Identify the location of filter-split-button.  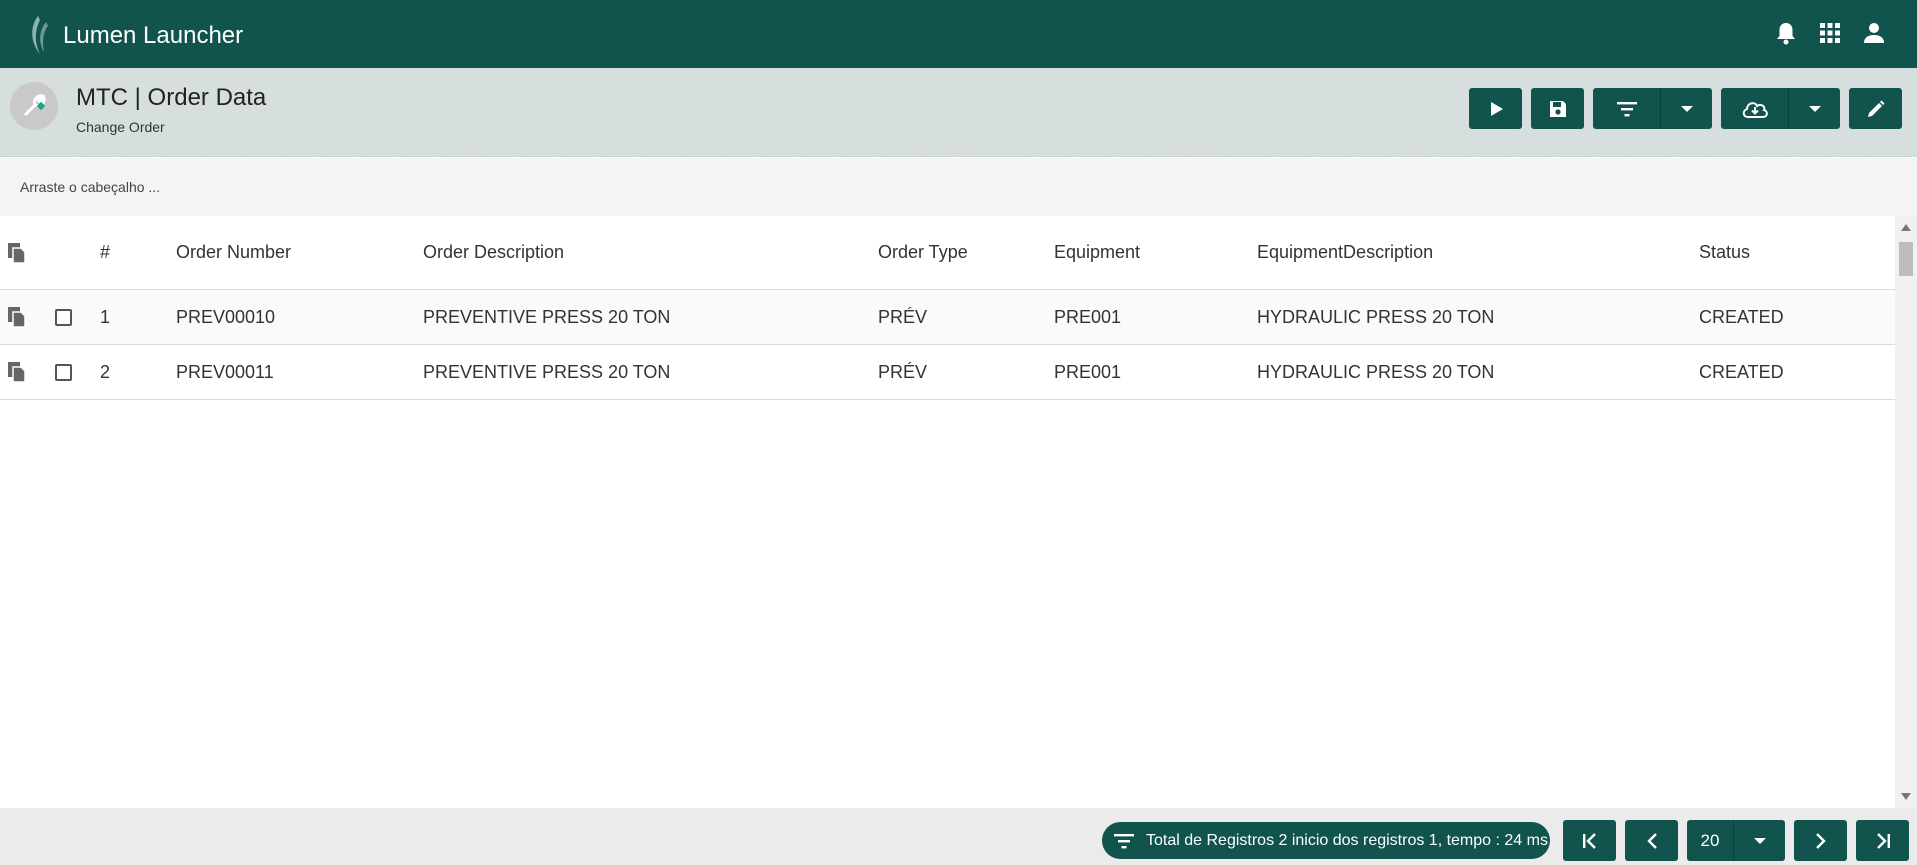
(1652, 108).